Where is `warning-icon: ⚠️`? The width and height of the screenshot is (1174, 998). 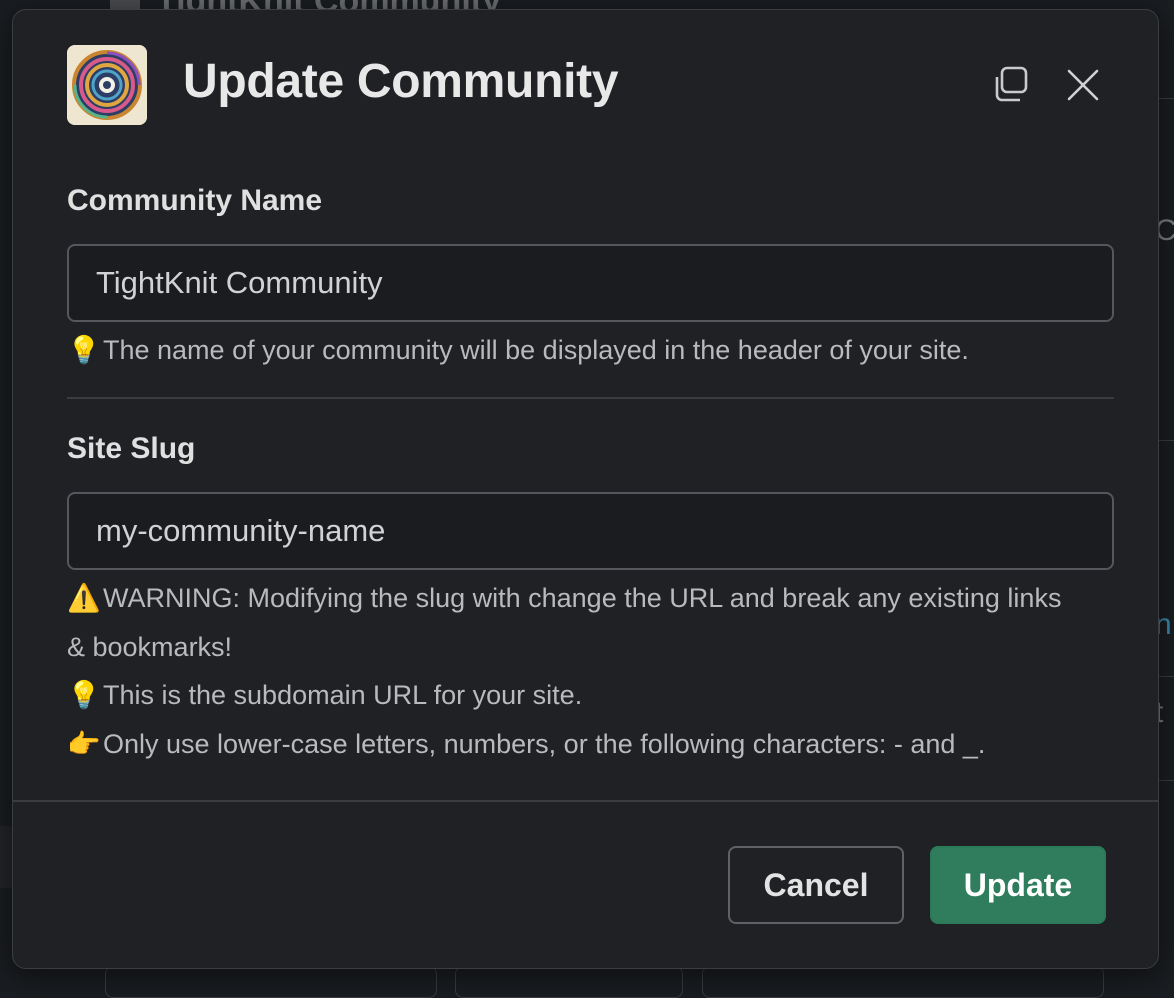
warning-icon: ⚠️ is located at coordinates (84, 598).